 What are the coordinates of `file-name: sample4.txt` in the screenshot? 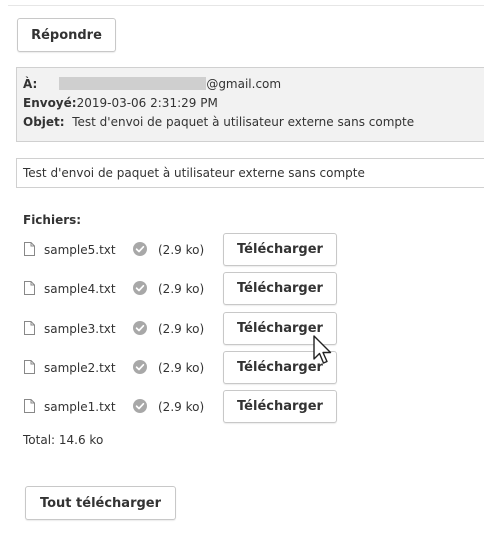 It's located at (80, 289).